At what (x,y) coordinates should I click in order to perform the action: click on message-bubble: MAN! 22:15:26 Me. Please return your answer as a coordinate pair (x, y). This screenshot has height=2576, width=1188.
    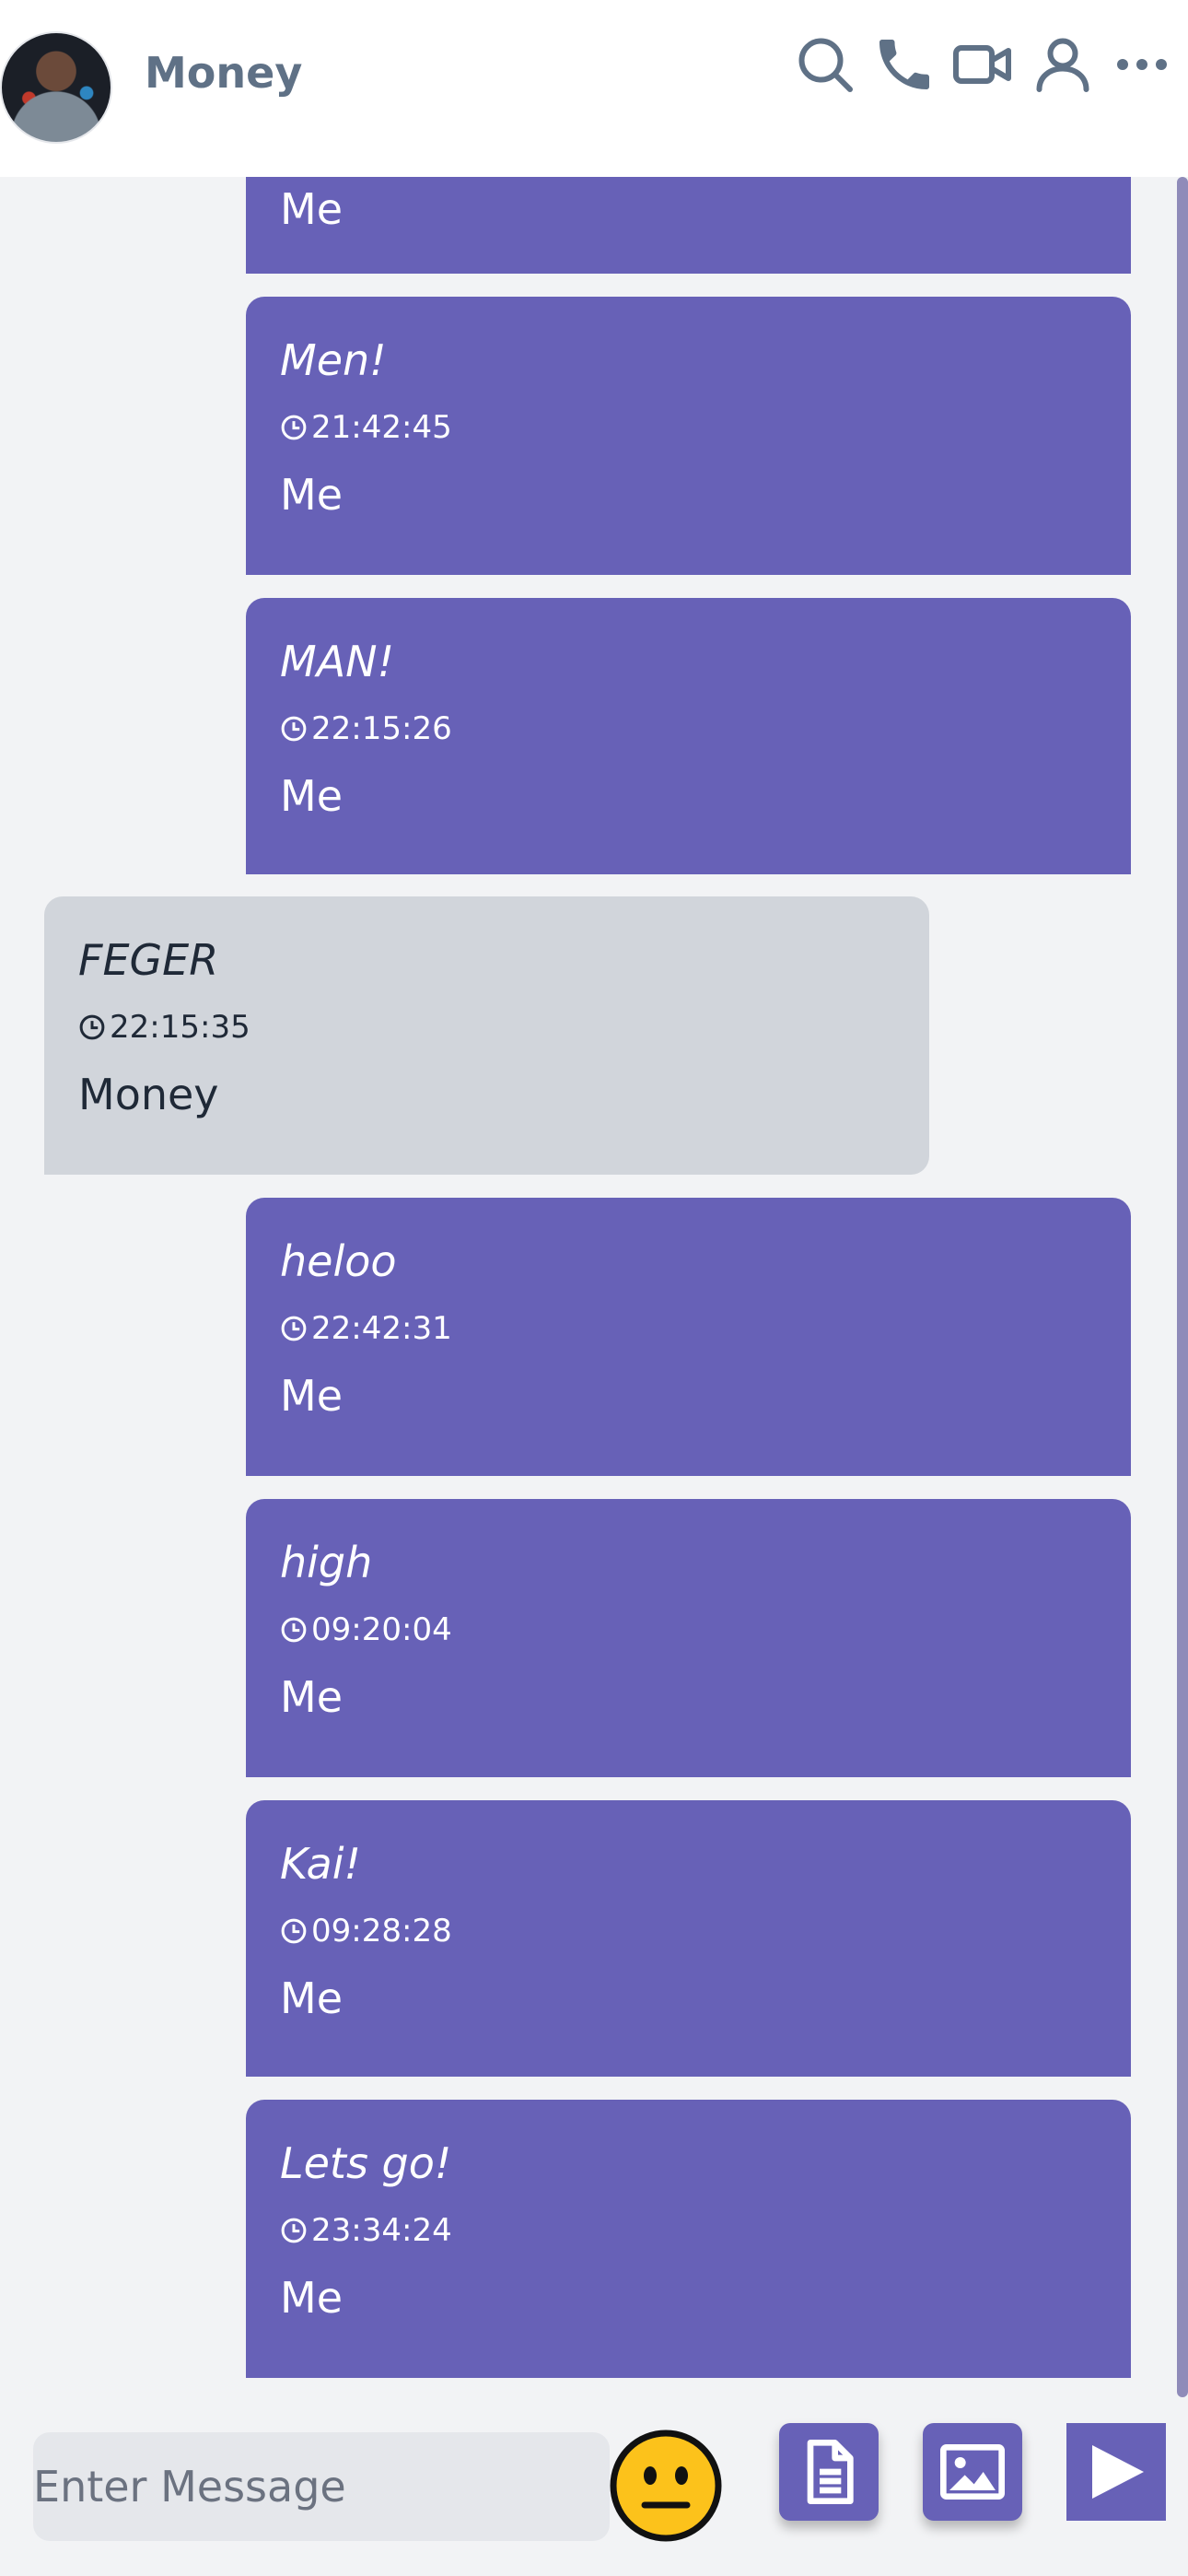
    Looking at the image, I should click on (688, 736).